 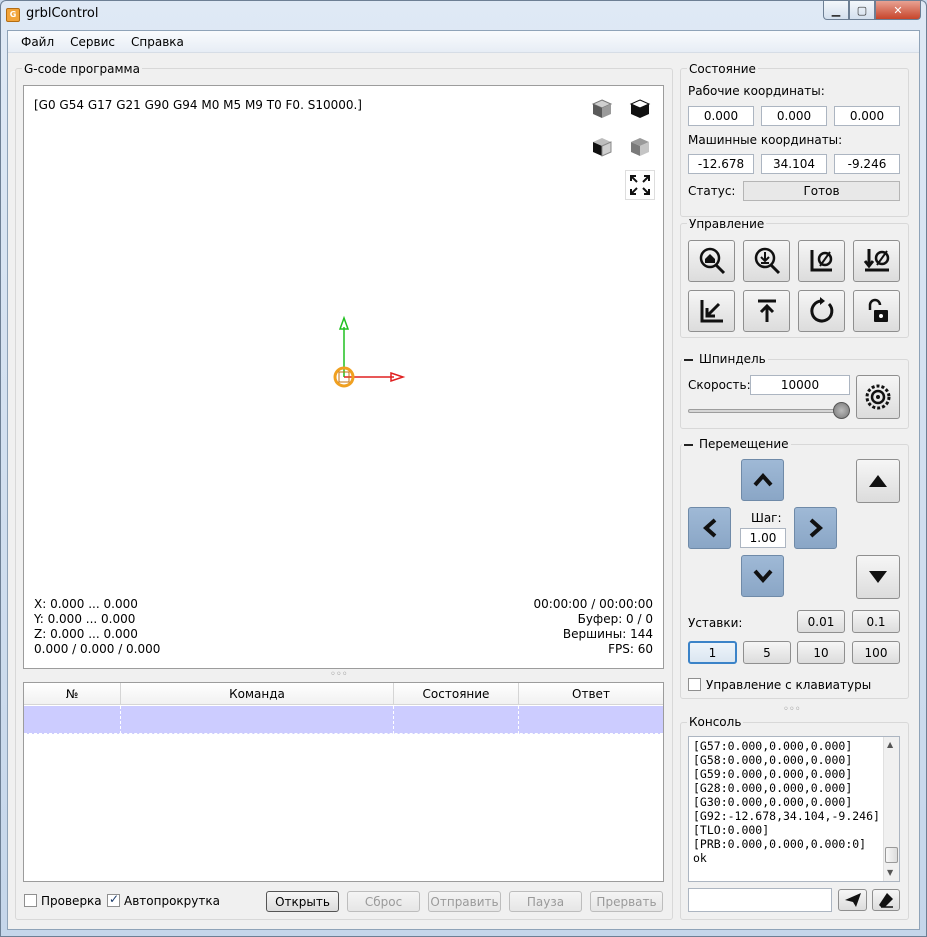 I want to click on preset-100-button: 100, so click(x=876, y=652).